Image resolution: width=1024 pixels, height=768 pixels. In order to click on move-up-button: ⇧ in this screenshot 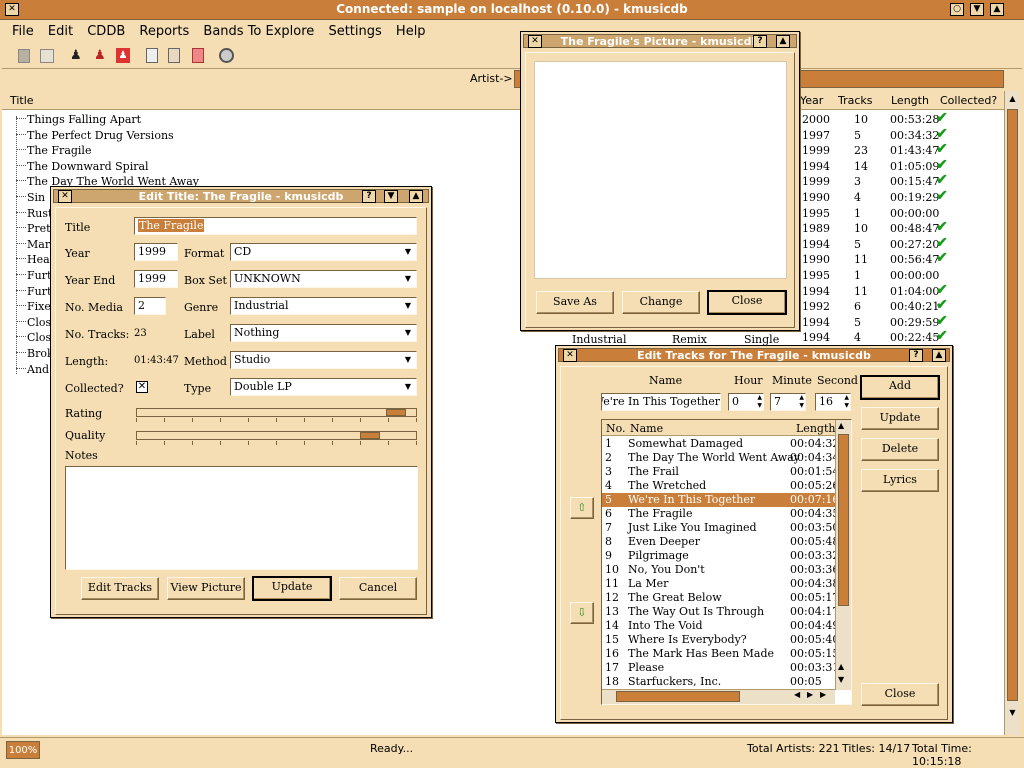, I will do `click(582, 508)`.